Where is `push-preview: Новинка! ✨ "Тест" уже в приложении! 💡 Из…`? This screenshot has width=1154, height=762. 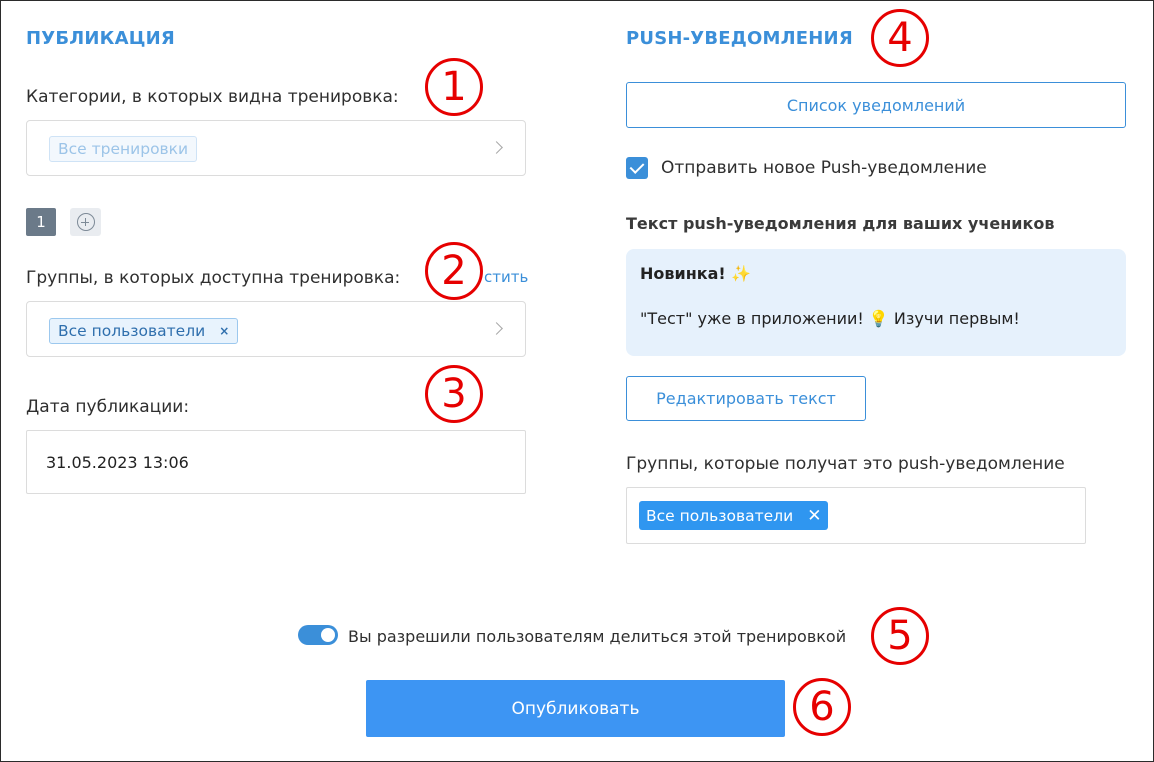 push-preview: Новинка! ✨ "Тест" уже в приложении! 💡 Из… is located at coordinates (876, 302).